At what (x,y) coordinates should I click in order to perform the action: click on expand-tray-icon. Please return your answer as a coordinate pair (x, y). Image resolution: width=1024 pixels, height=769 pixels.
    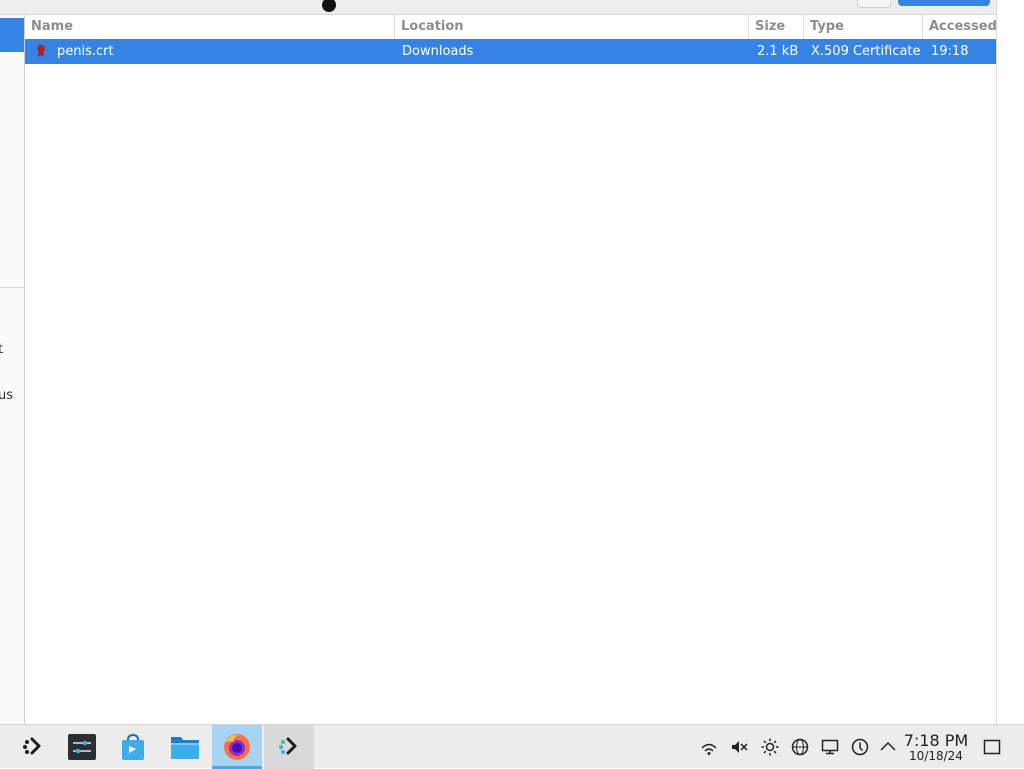
    Looking at the image, I should click on (888, 747).